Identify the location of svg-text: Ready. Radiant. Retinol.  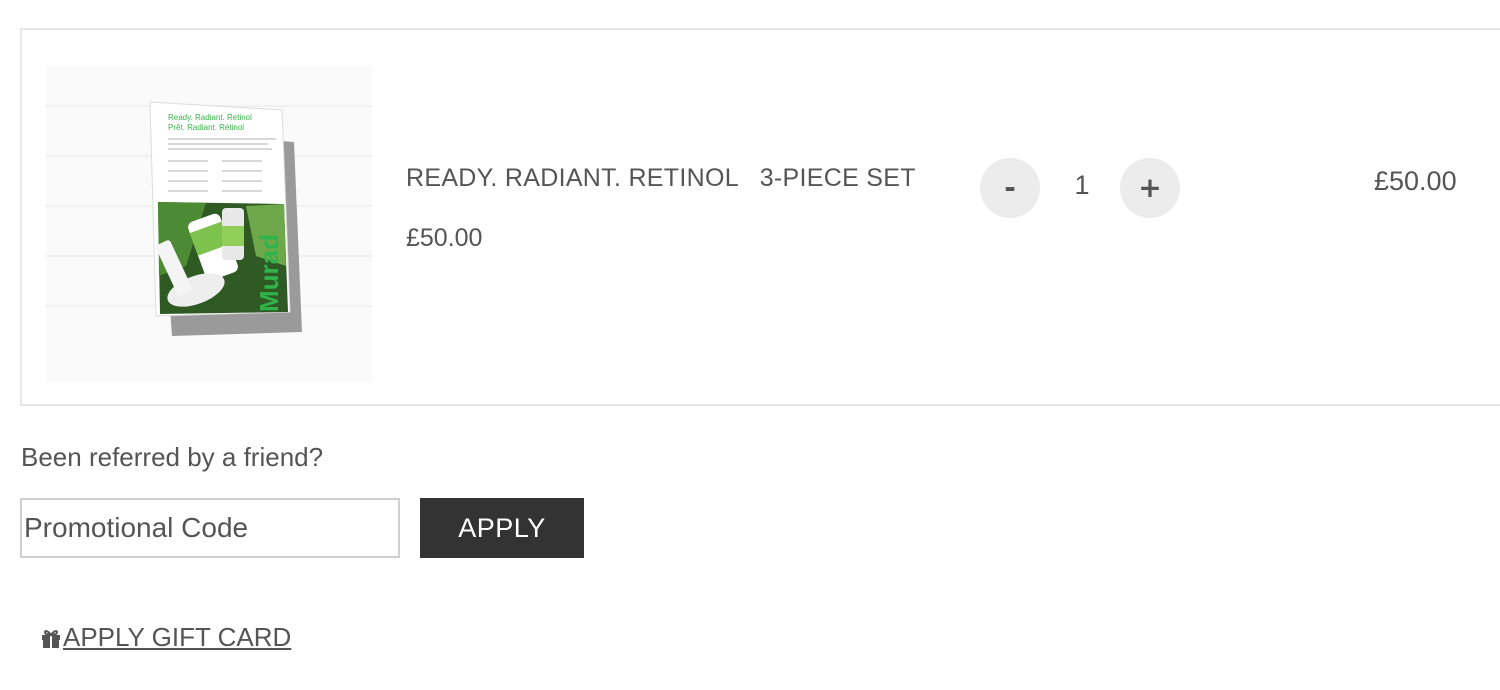
(210, 117).